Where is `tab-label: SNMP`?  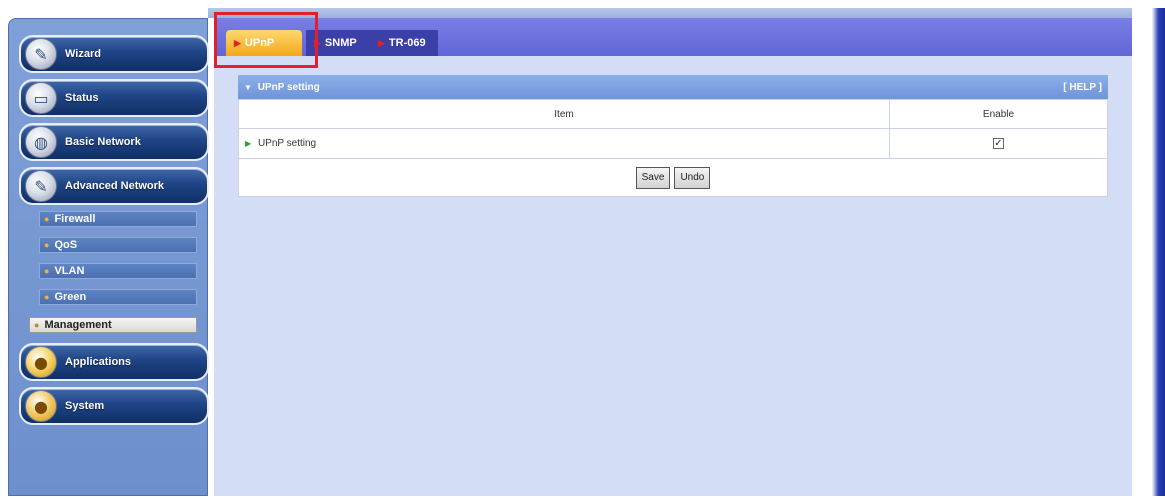 tab-label: SNMP is located at coordinates (340, 43).